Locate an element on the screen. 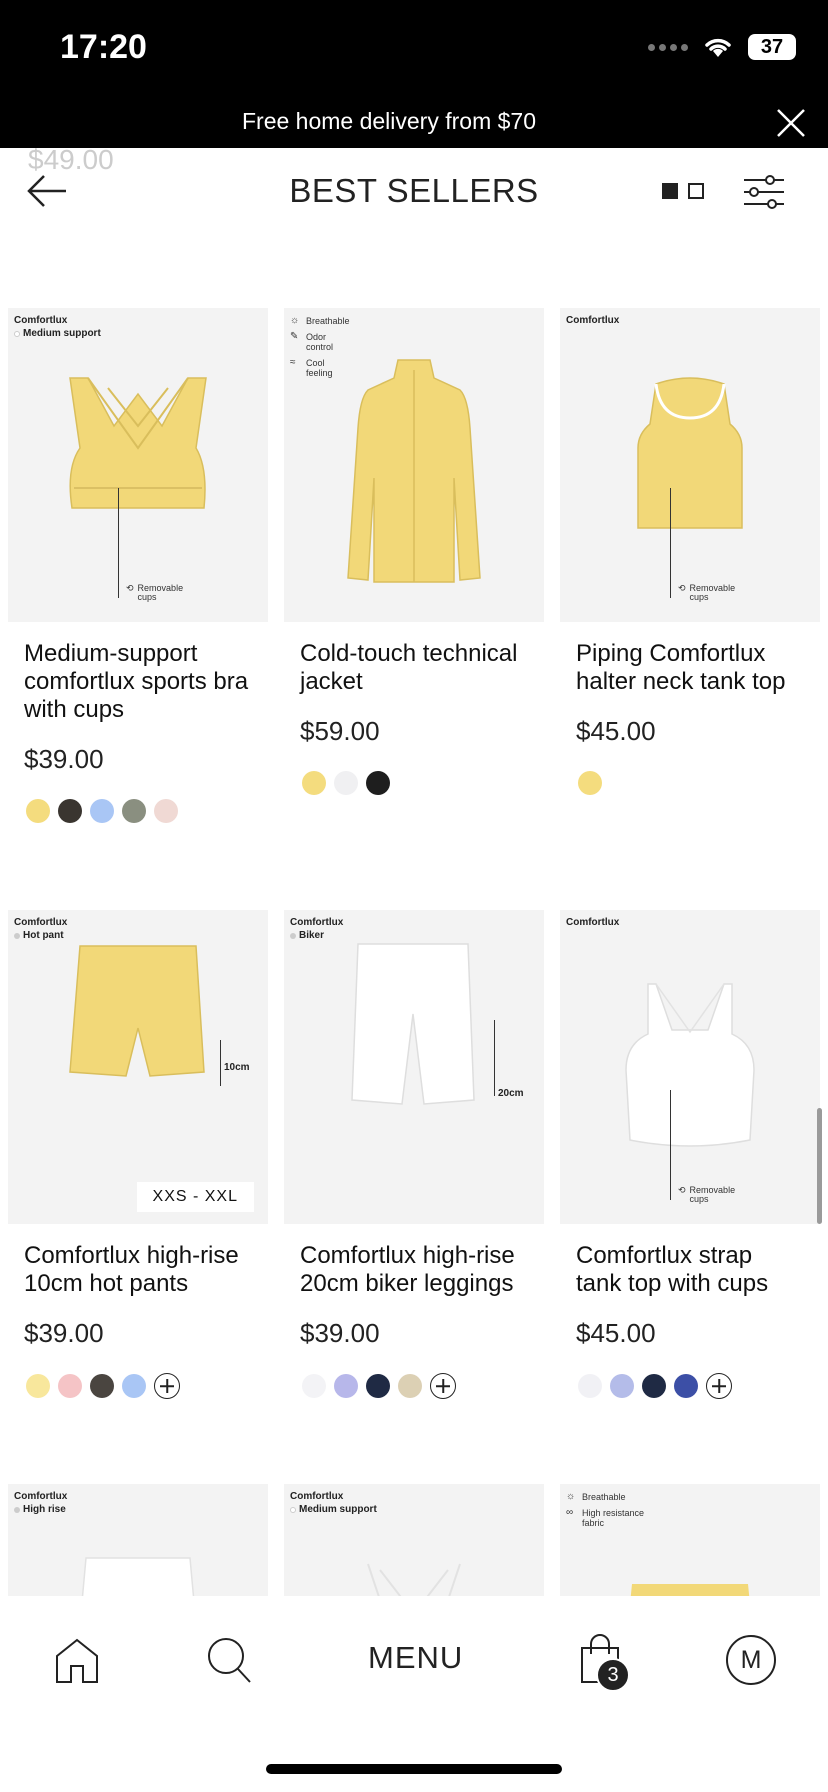 The height and width of the screenshot is (1792, 828). home-indicator is located at coordinates (414, 1769).